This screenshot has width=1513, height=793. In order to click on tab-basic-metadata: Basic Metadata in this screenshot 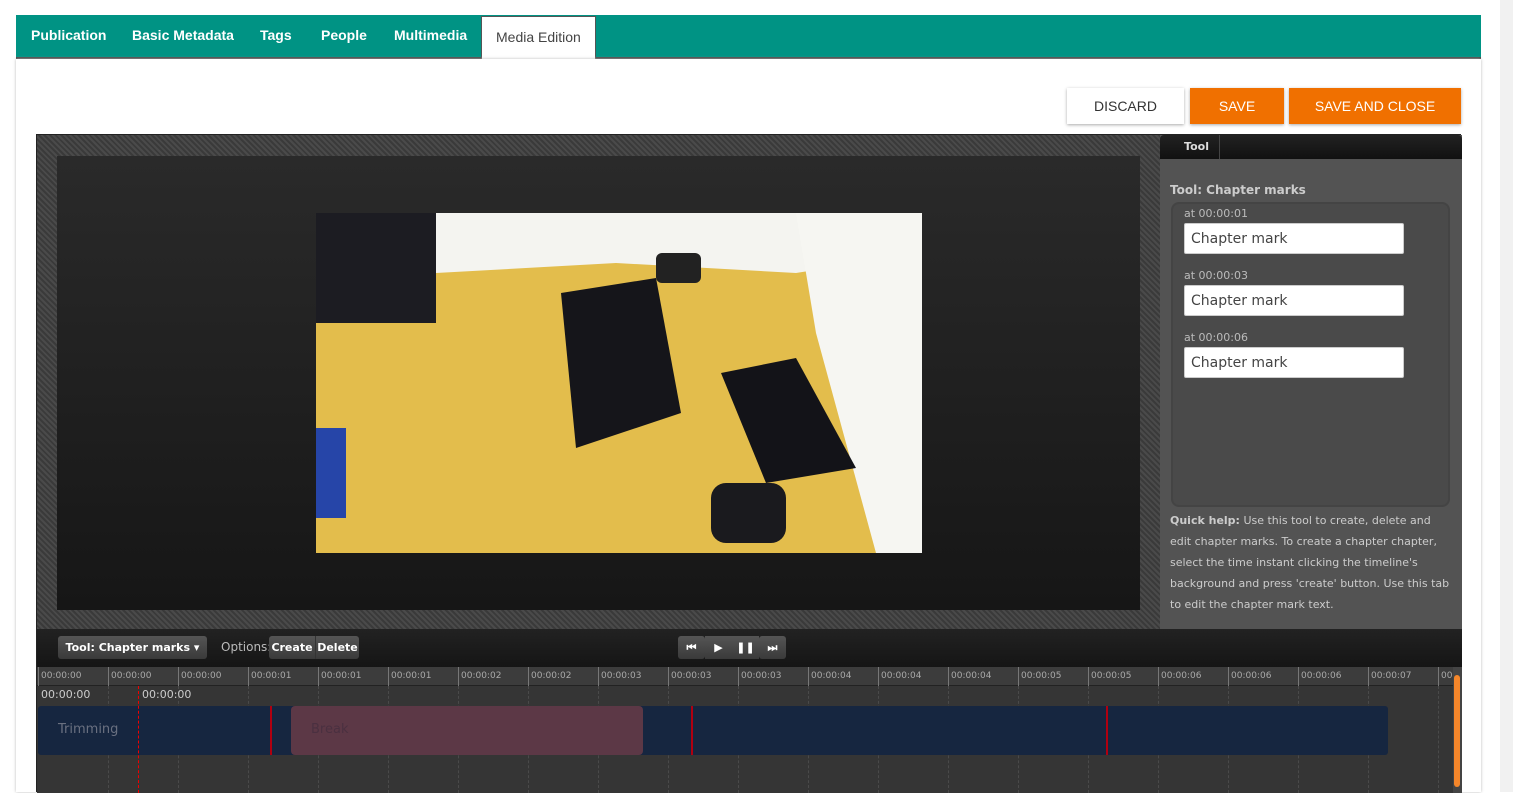, I will do `click(183, 36)`.